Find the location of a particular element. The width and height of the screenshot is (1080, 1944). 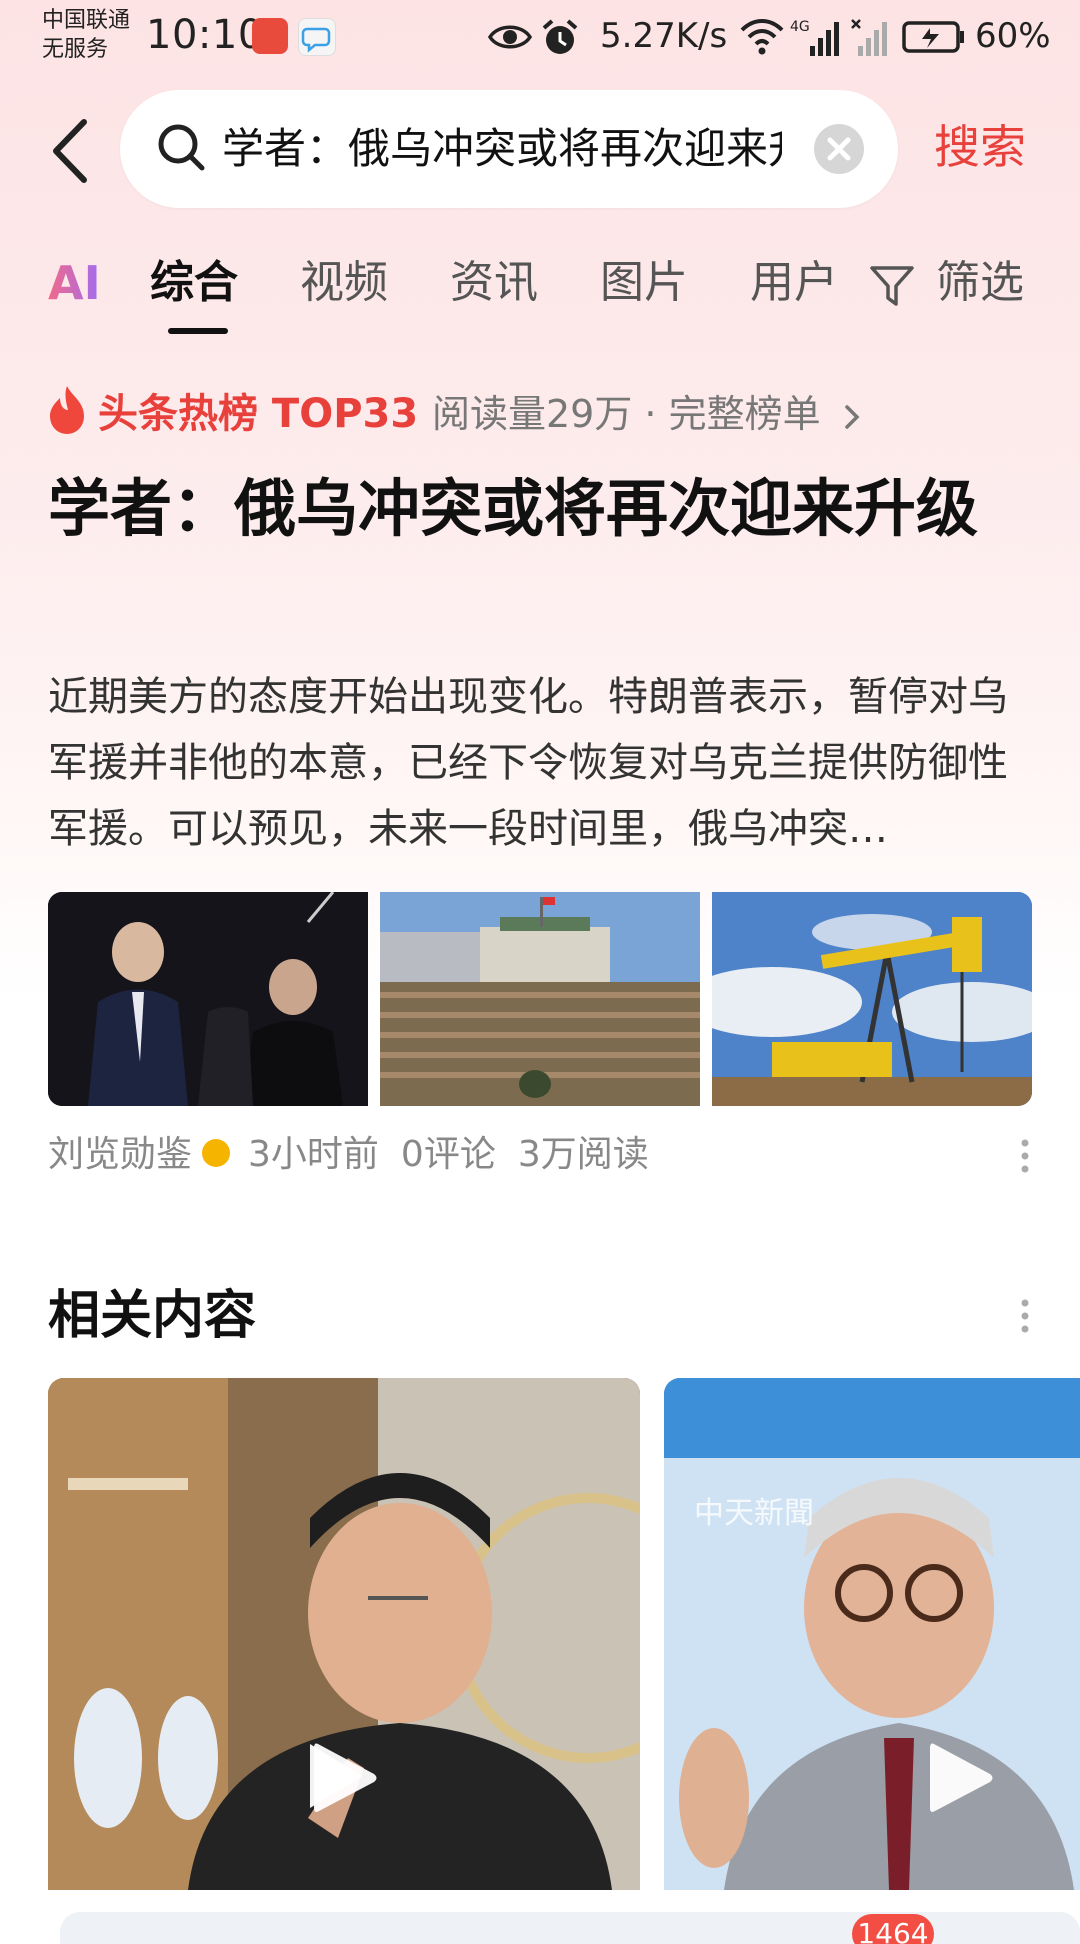

huawei-app-icon is located at coordinates (270, 36).